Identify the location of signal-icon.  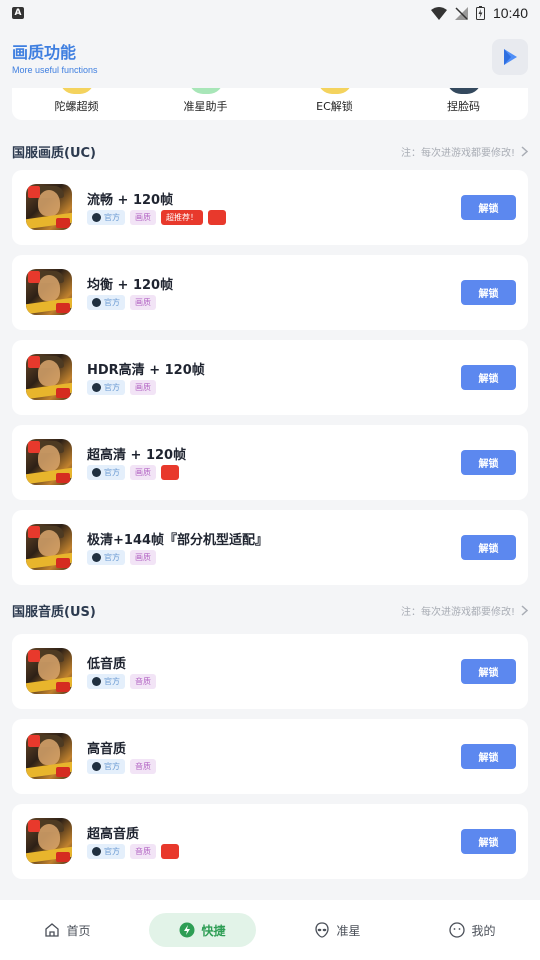
(461, 13).